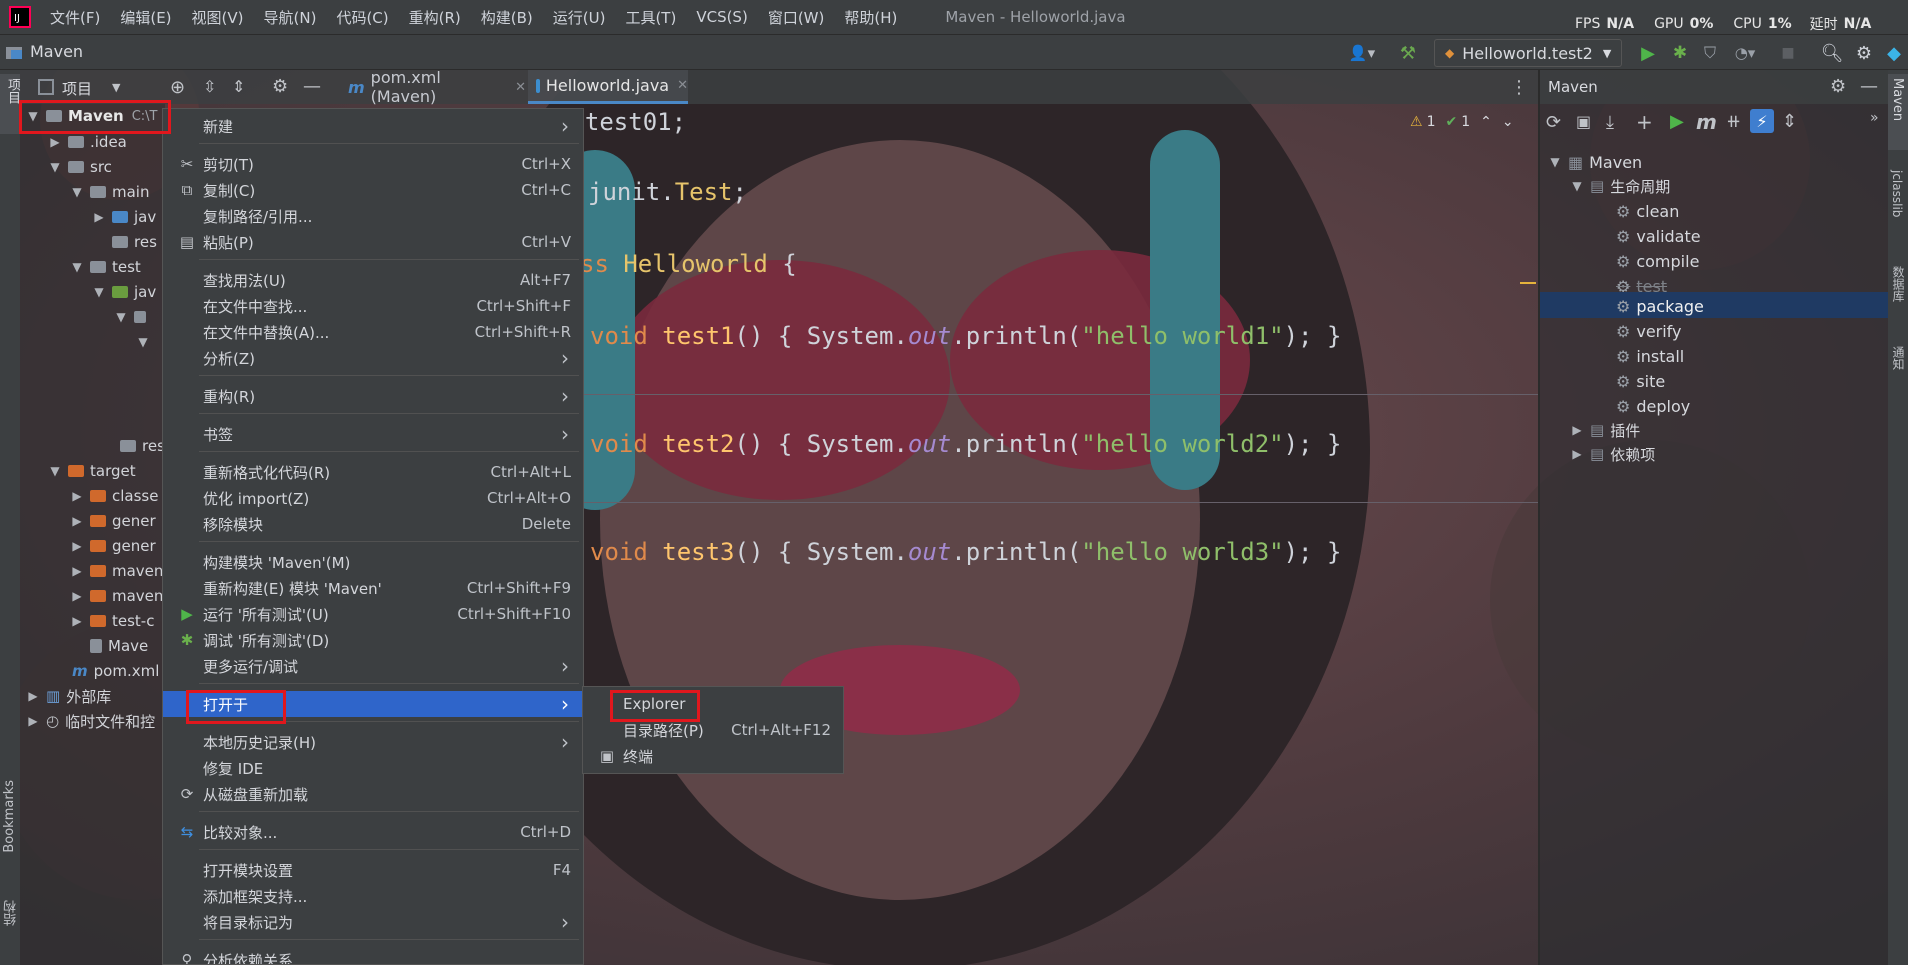  What do you see at coordinates (373, 280) in the screenshot?
I see `context-menu-item: 查找用法(U) Alt+F7` at bounding box center [373, 280].